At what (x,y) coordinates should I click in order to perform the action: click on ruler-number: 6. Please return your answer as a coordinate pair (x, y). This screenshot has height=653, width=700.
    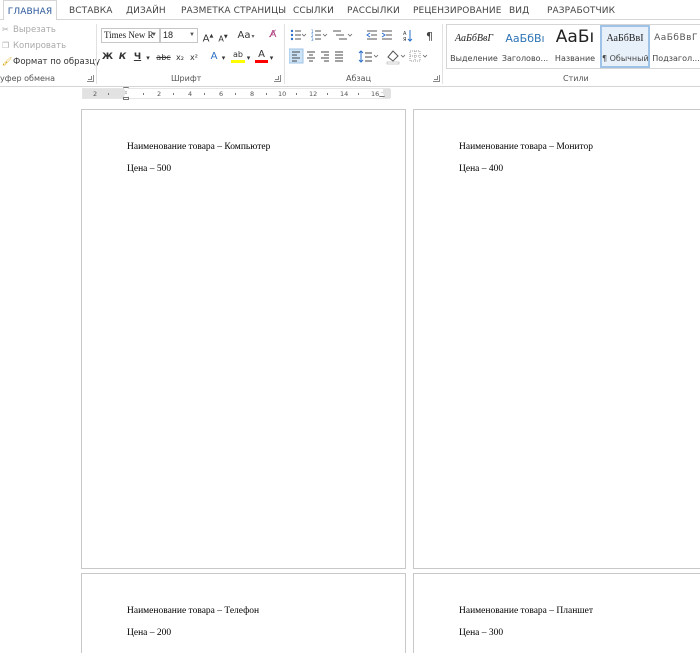
    Looking at the image, I should click on (221, 94).